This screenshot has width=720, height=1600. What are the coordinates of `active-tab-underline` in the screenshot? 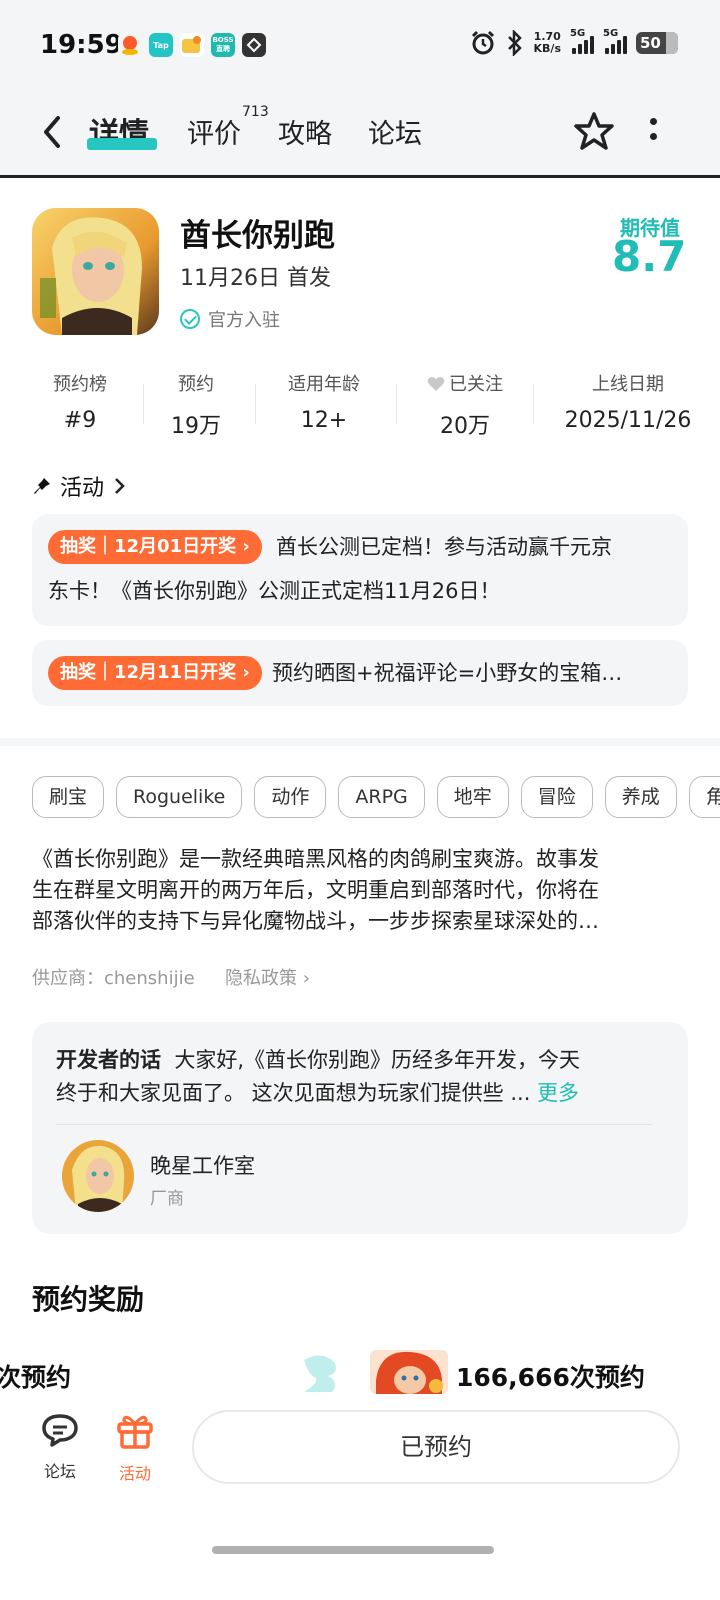 It's located at (122, 144).